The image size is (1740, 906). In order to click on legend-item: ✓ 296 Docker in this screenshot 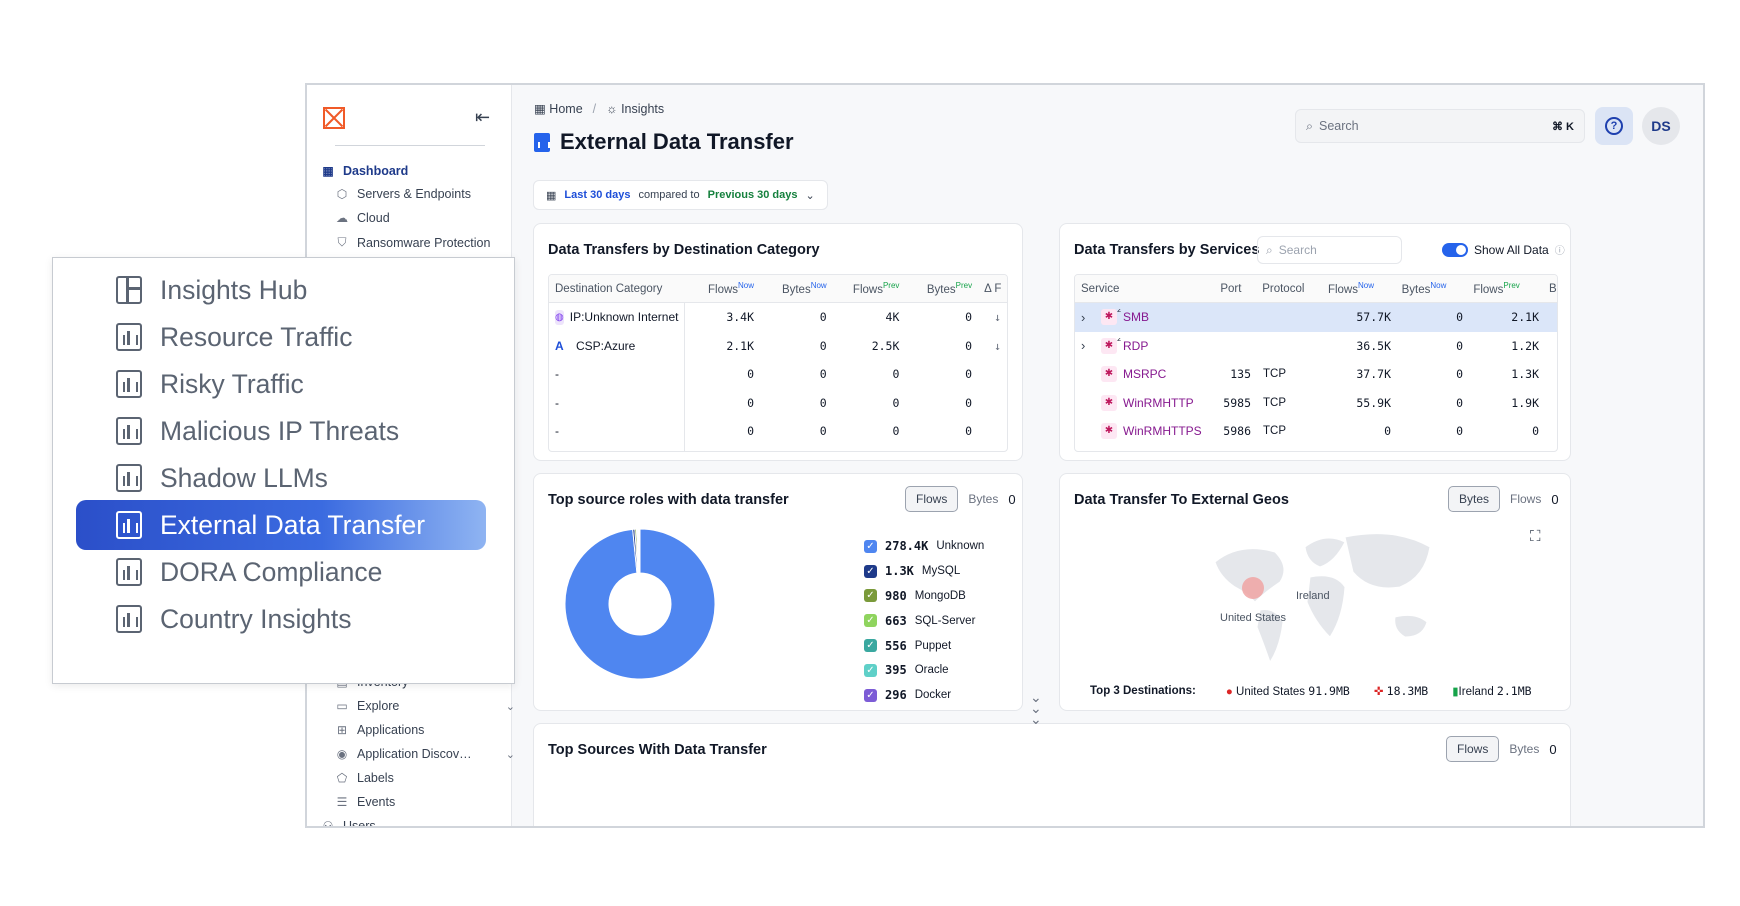, I will do `click(924, 695)`.